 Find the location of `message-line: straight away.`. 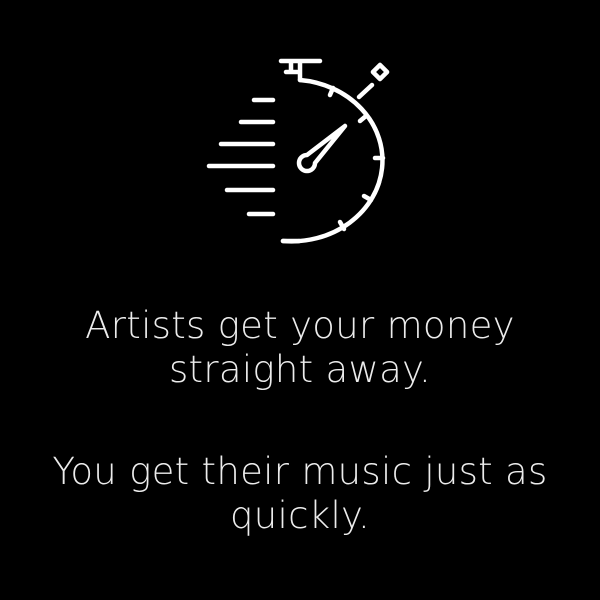

message-line: straight away. is located at coordinates (300, 369).